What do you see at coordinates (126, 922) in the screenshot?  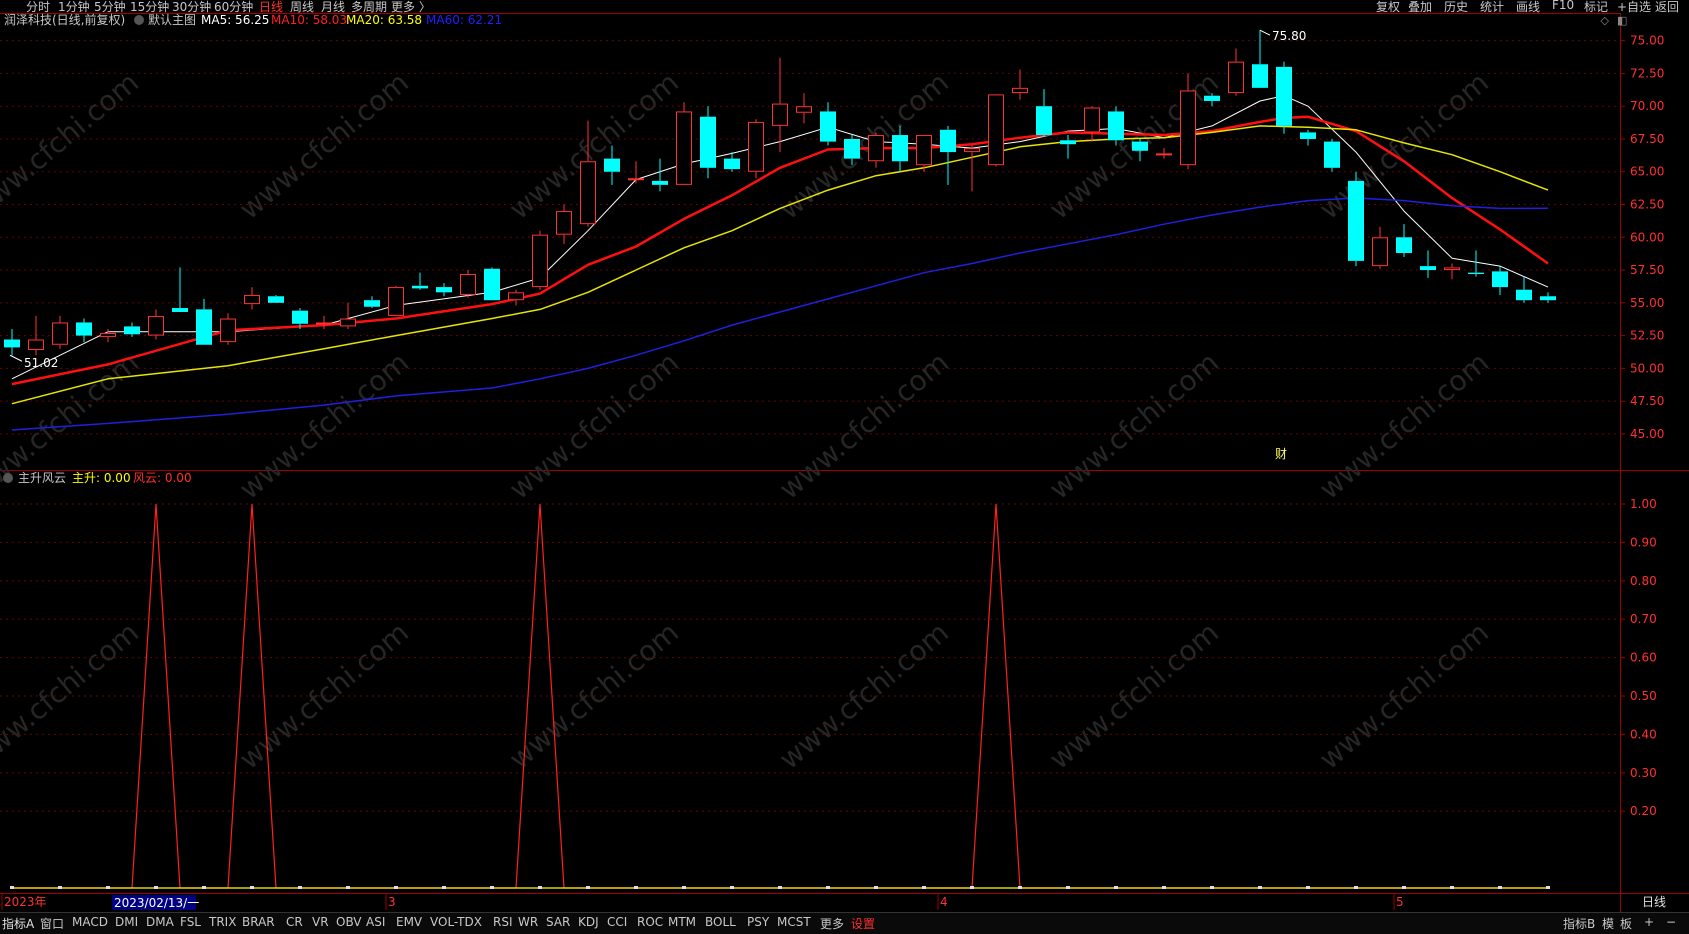 I see `indicator-tab: DMI` at bounding box center [126, 922].